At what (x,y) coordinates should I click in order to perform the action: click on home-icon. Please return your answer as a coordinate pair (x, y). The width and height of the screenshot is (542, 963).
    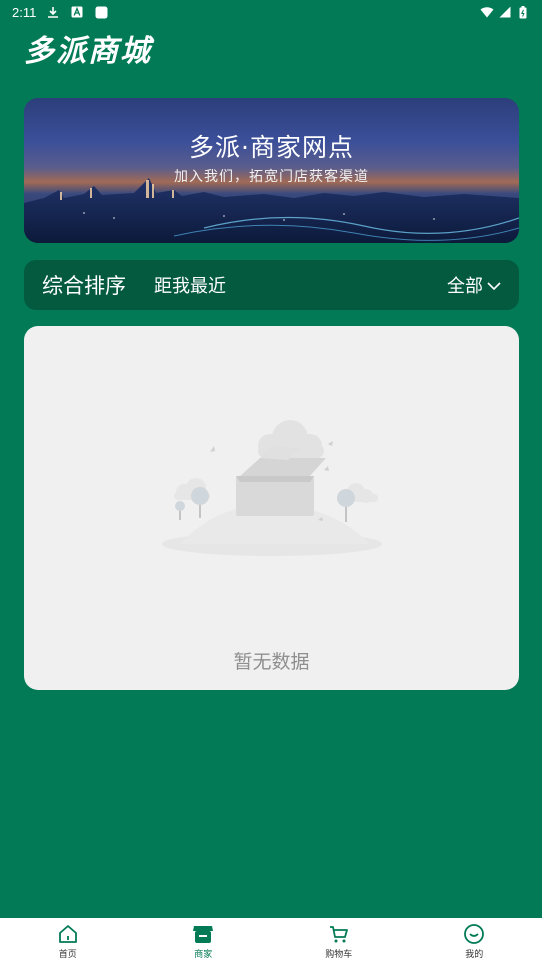
    Looking at the image, I should click on (68, 934).